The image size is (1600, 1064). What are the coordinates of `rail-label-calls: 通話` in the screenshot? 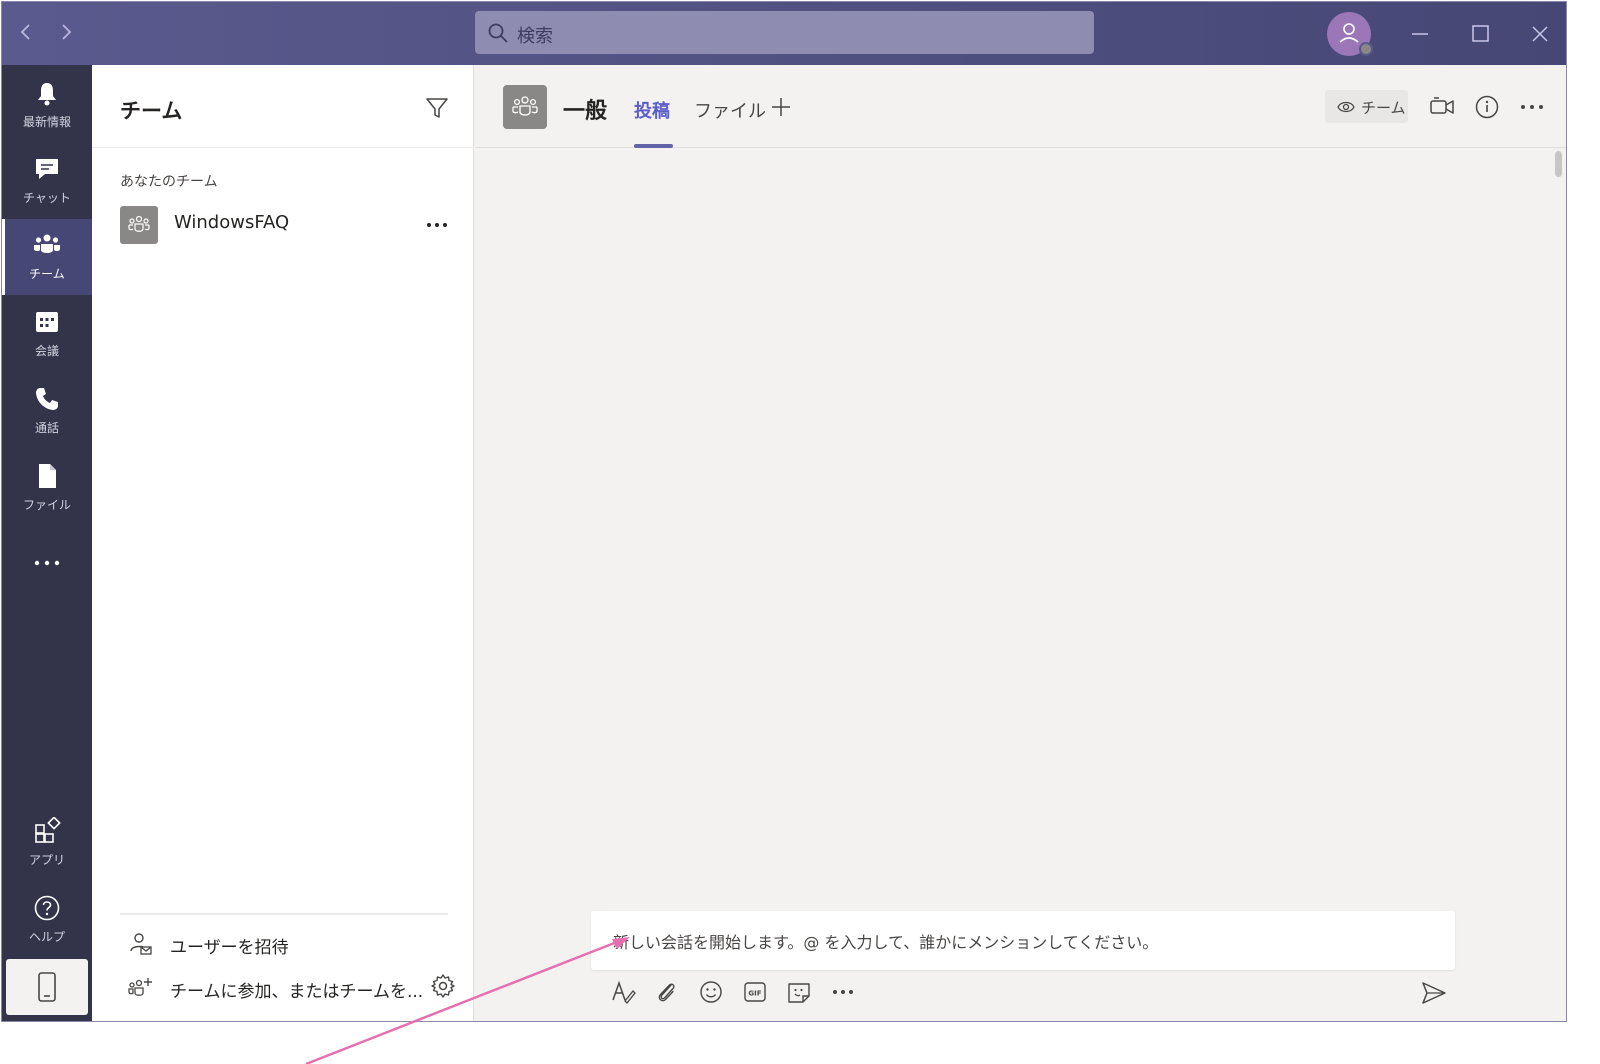 It's located at (46, 428).